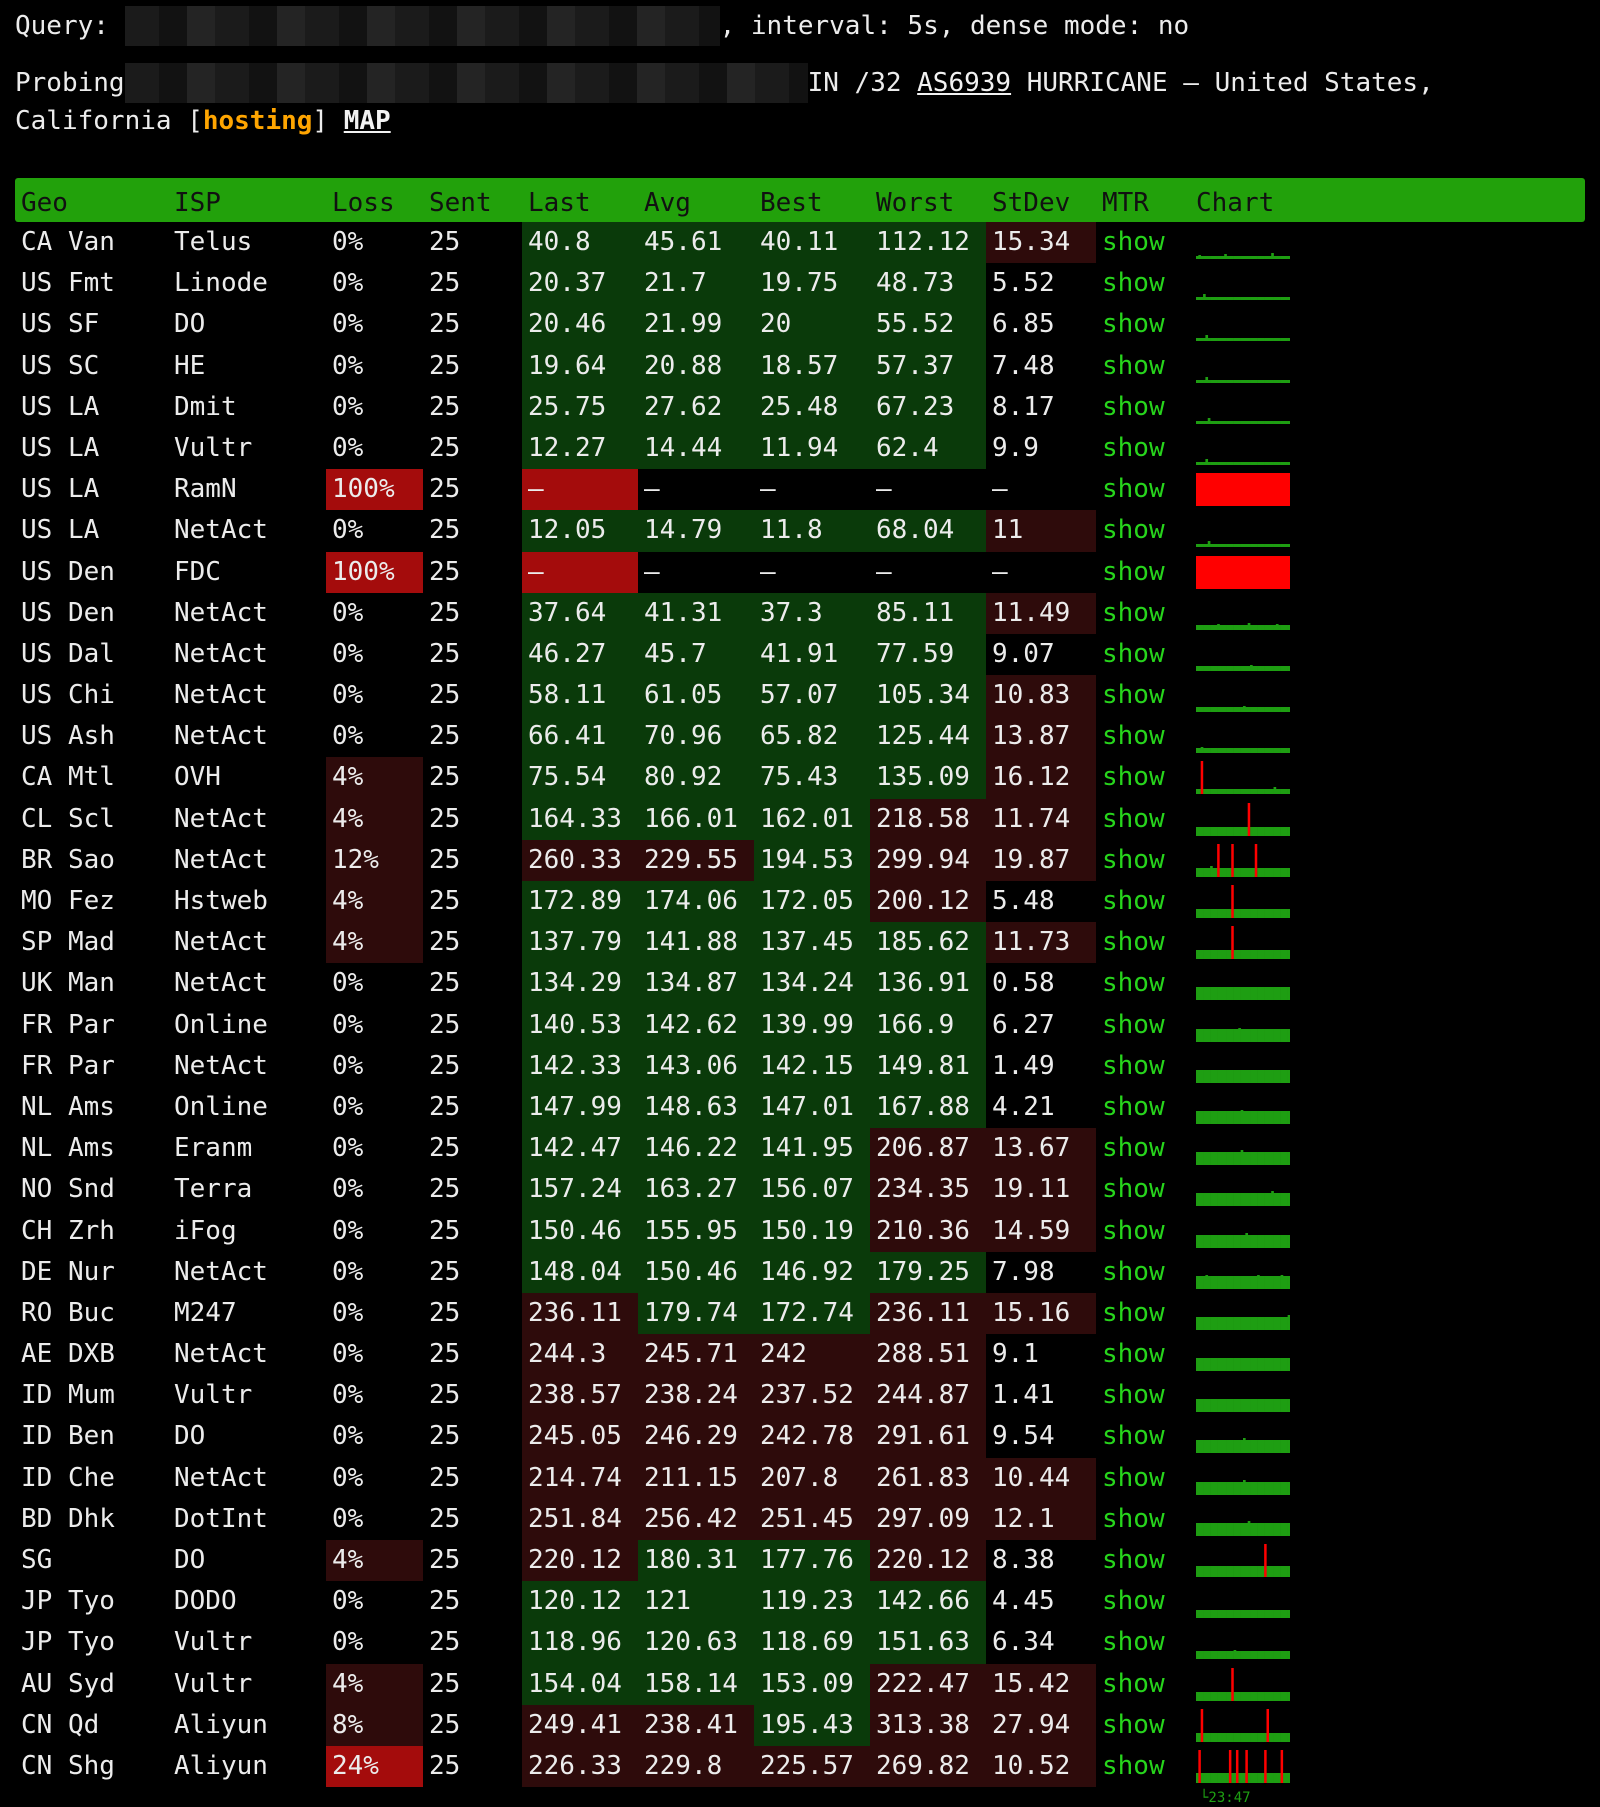  Describe the element at coordinates (812, 943) in the screenshot. I see `cell-best: 137.45` at that location.